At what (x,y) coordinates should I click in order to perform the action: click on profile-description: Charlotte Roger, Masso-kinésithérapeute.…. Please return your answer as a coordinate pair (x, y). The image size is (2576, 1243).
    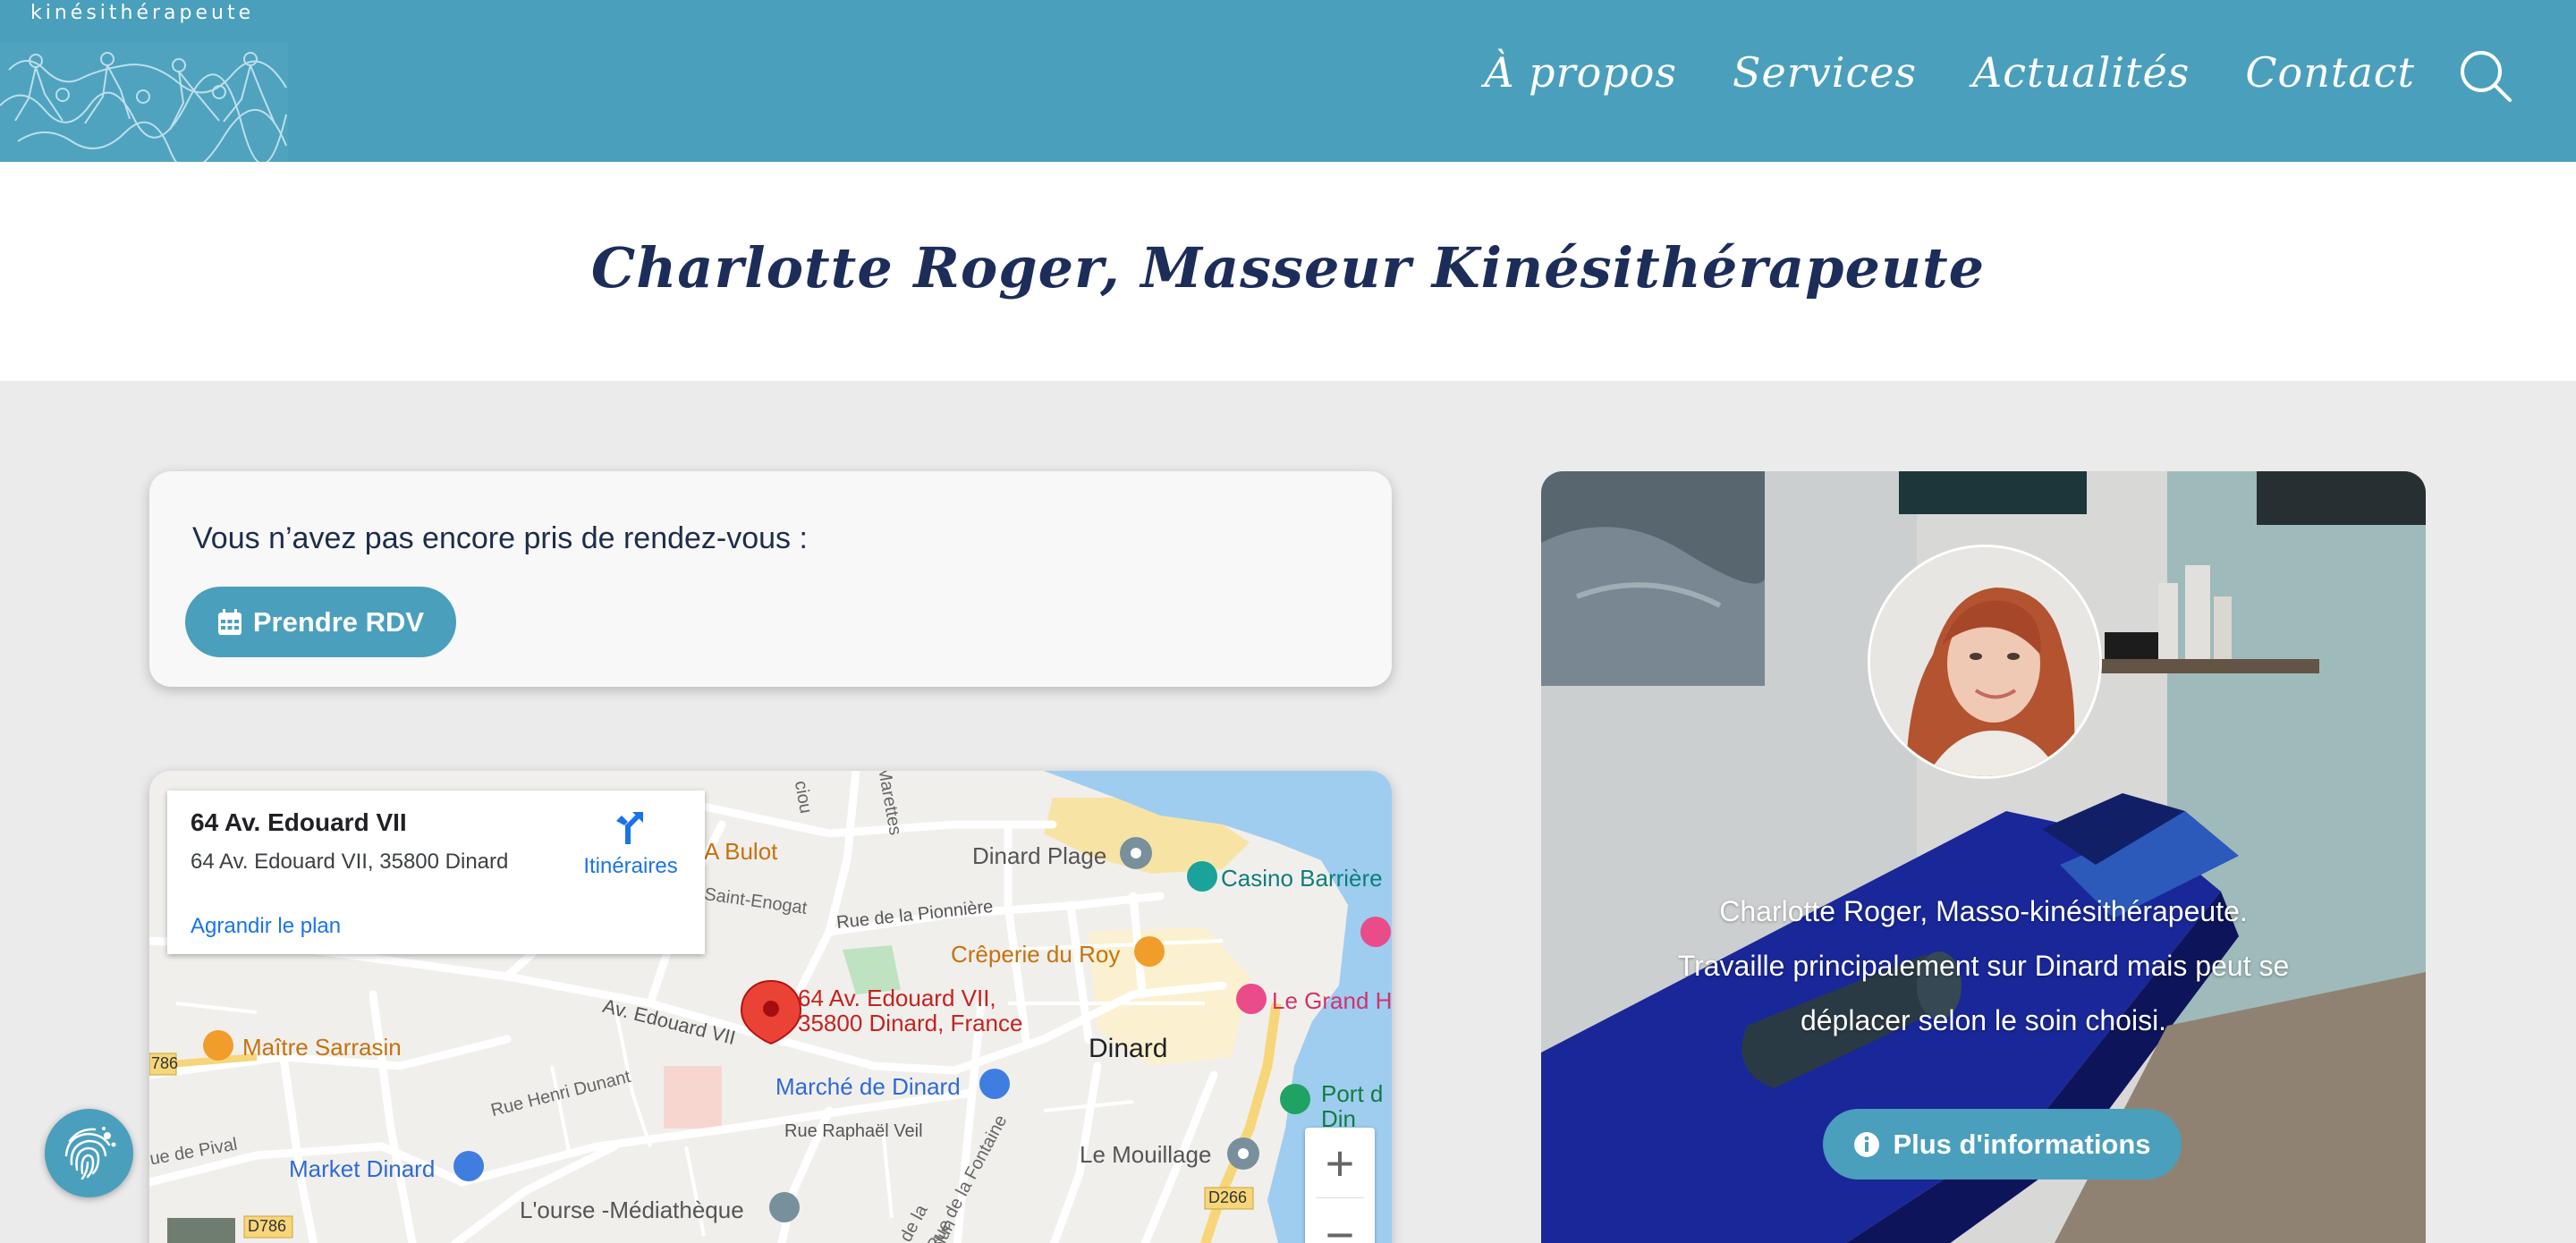
    Looking at the image, I should click on (1983, 966).